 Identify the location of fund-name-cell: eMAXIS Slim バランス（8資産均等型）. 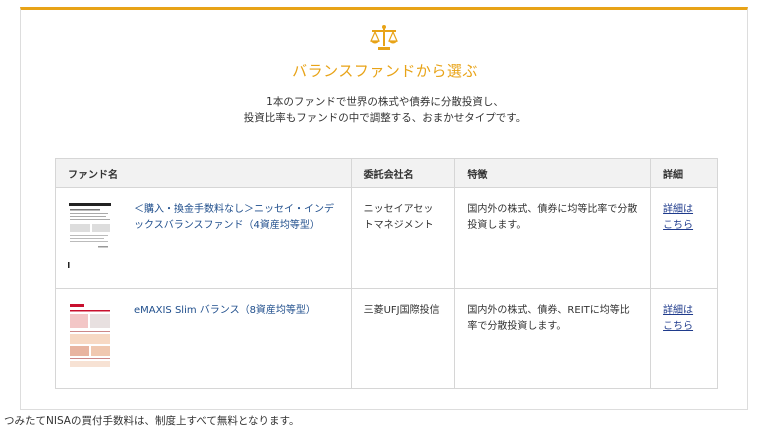
(203, 338).